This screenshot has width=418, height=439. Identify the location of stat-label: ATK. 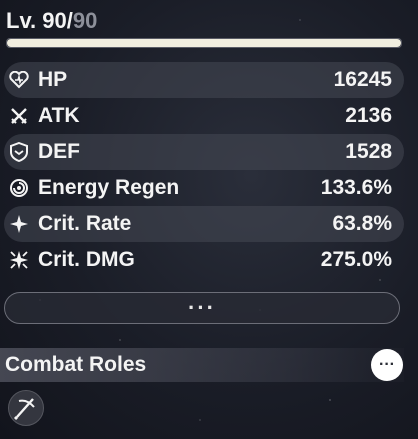
(59, 115).